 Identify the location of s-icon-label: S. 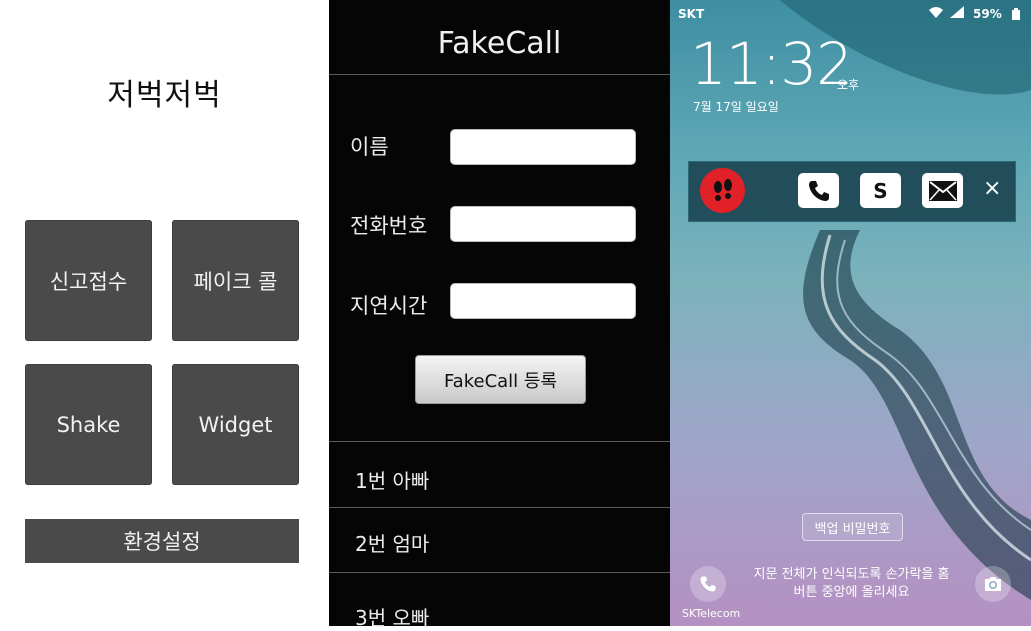
(880, 190).